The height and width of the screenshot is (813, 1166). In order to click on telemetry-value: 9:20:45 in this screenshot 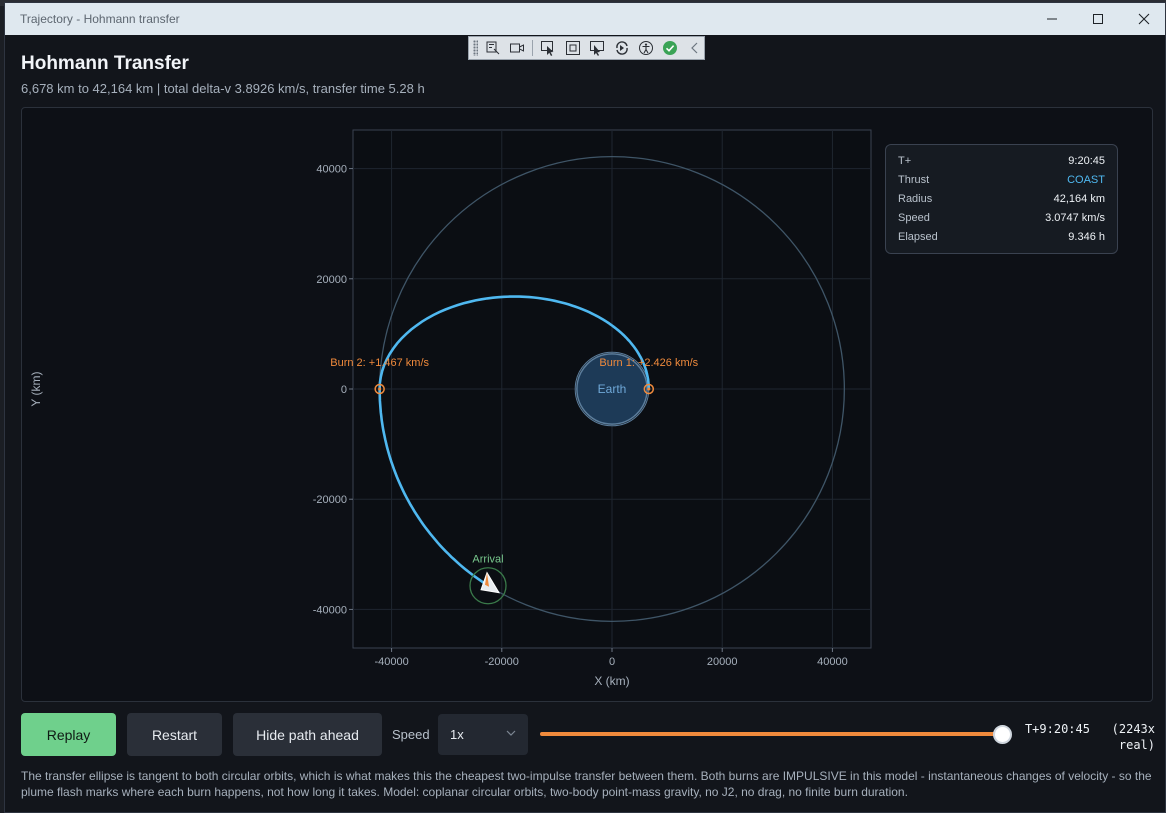, I will do `click(1086, 160)`.